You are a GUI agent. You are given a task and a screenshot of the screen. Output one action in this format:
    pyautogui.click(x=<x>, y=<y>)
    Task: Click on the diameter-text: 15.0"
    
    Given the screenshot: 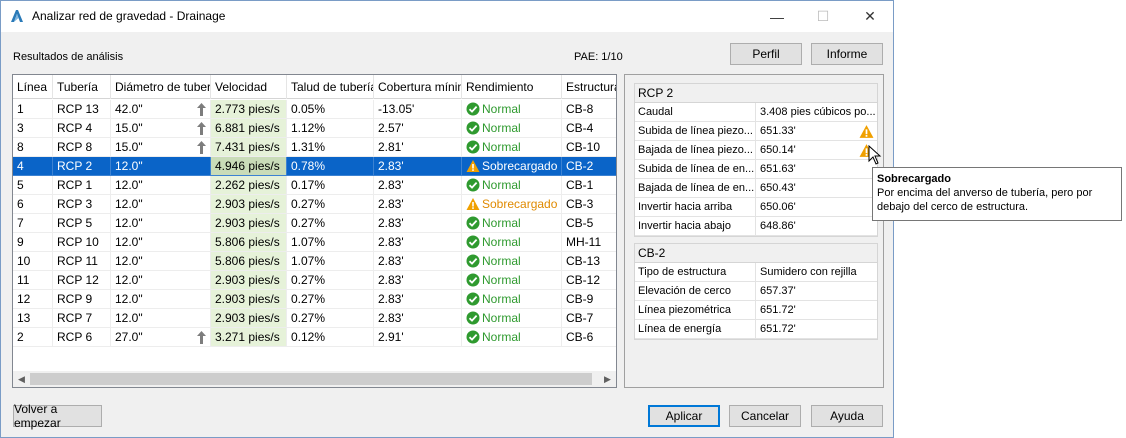 What is the action you would take?
    pyautogui.click(x=129, y=147)
    